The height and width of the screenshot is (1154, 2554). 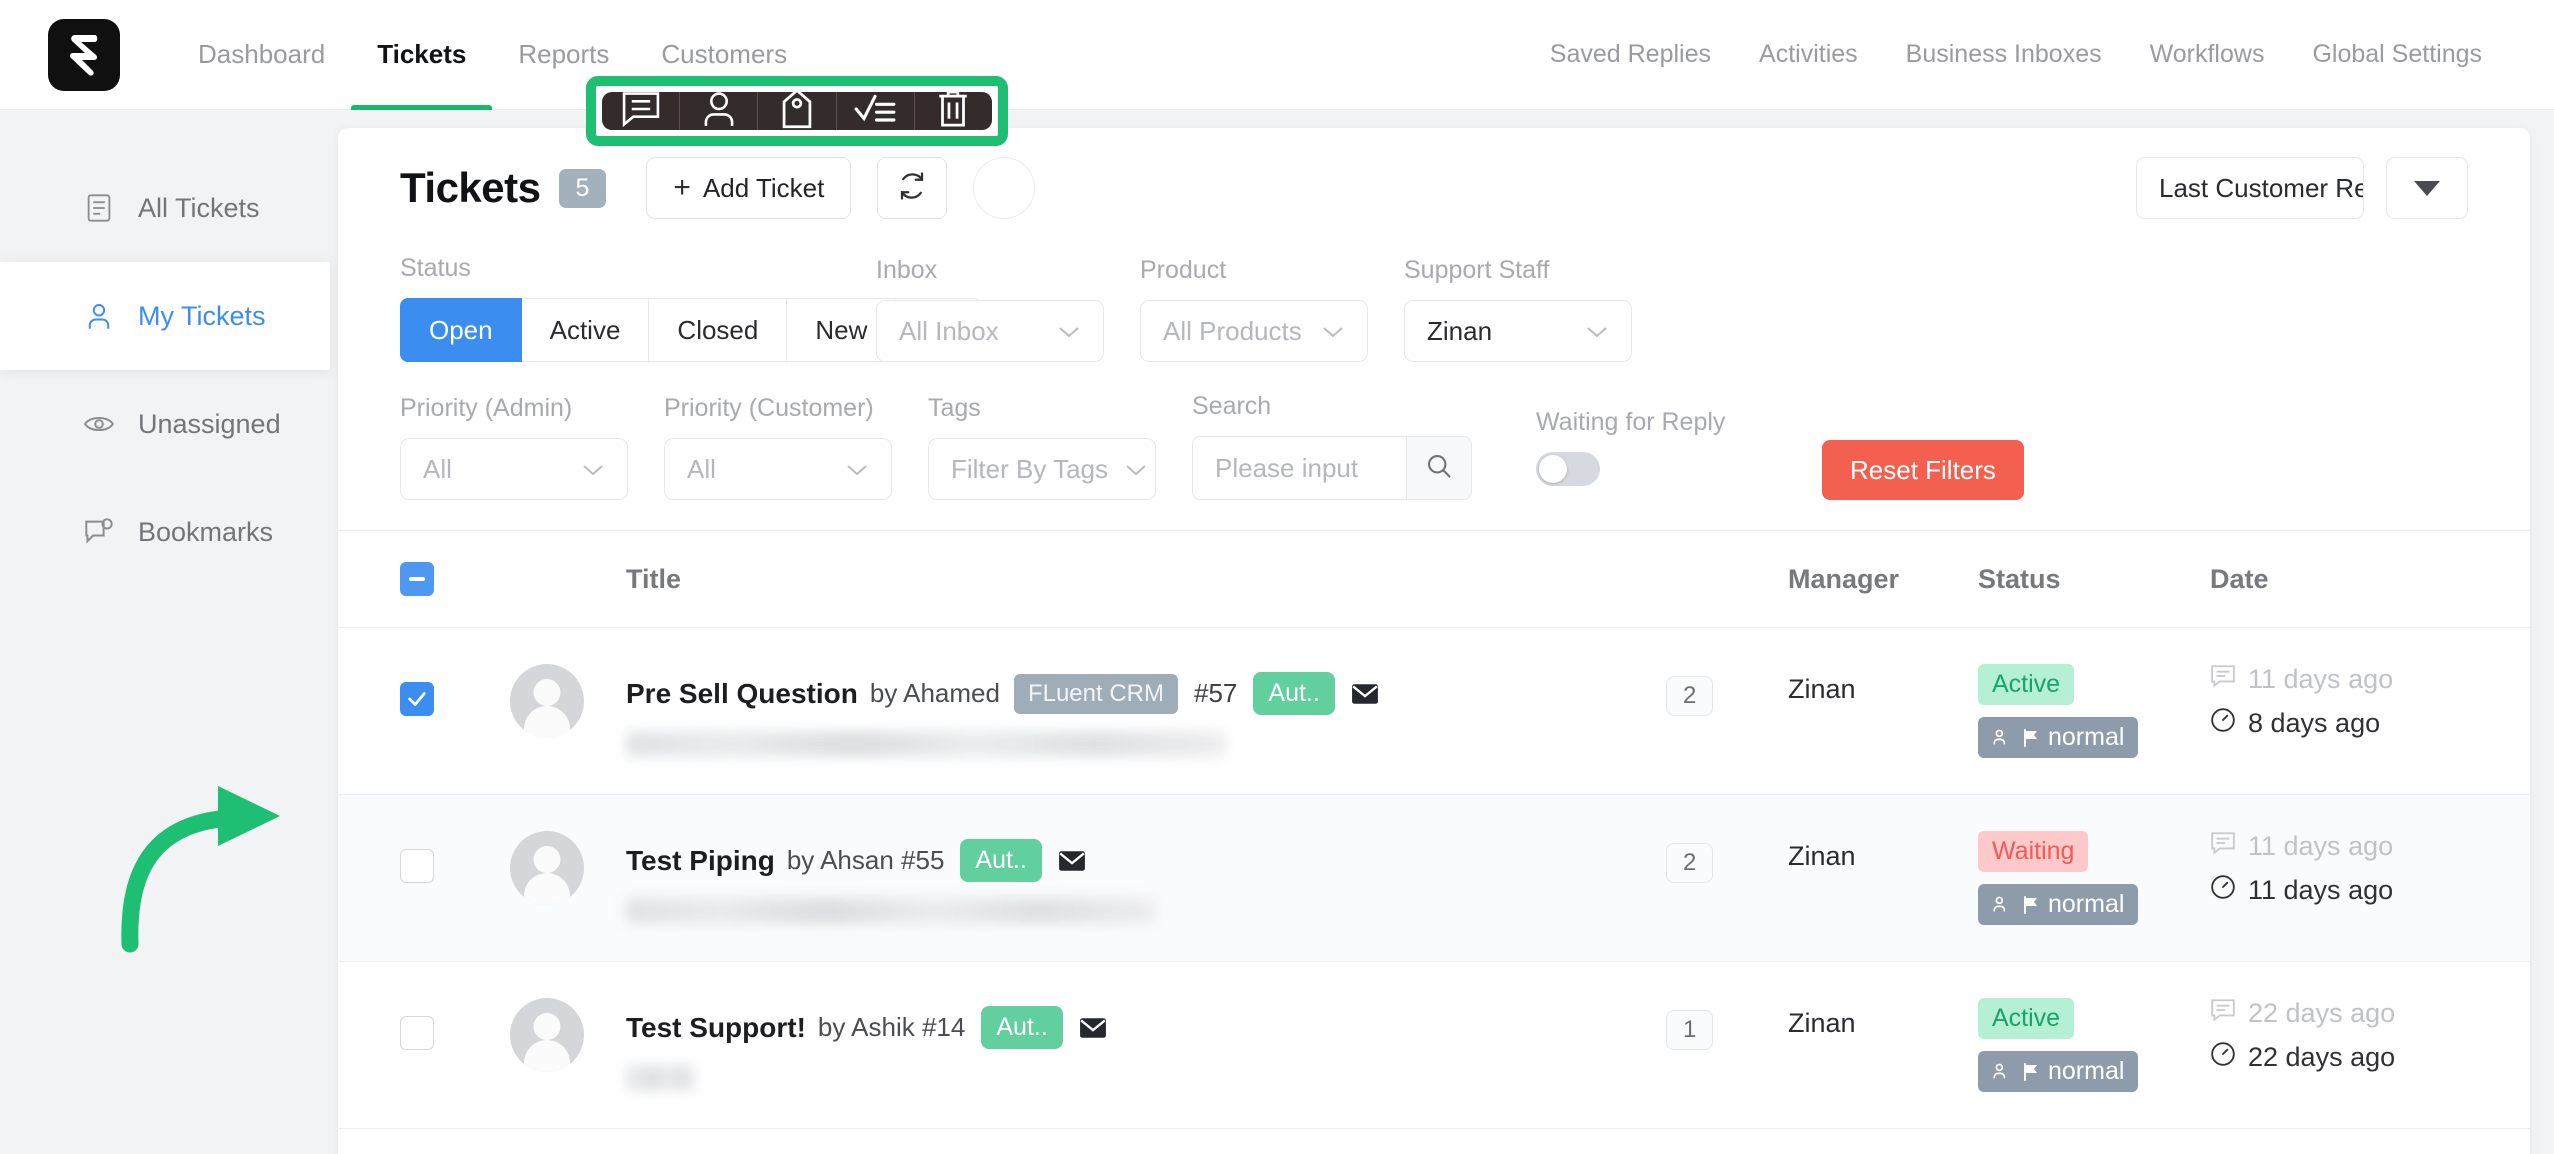 What do you see at coordinates (2223, 1013) in the screenshot?
I see `comment-icon` at bounding box center [2223, 1013].